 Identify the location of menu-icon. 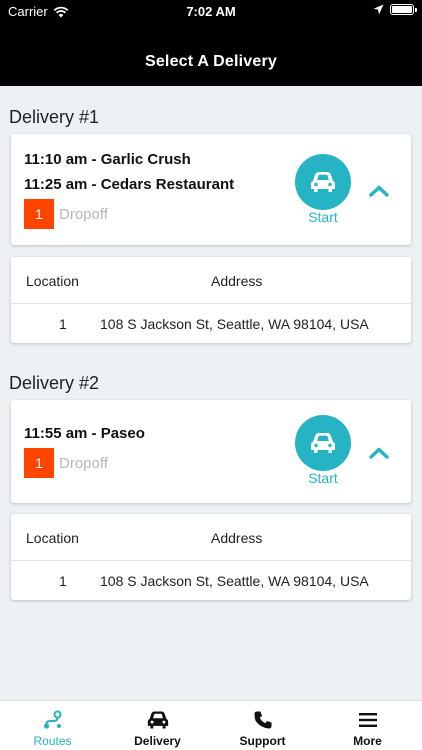
(368, 720).